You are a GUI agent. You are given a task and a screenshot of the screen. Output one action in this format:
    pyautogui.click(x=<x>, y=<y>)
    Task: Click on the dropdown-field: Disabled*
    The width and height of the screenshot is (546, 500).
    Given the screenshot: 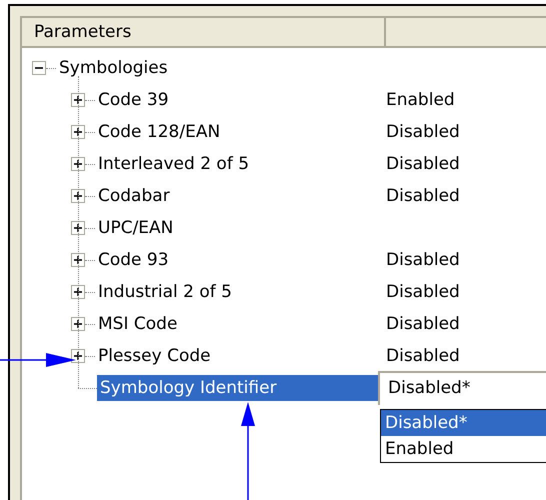 What is the action you would take?
    pyautogui.click(x=462, y=388)
    